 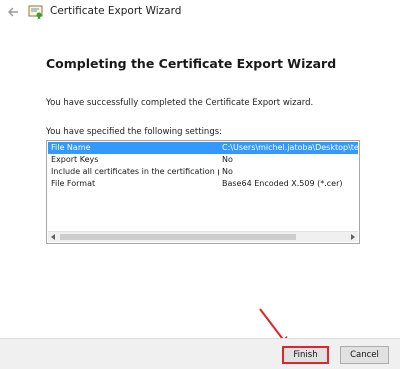 I want to click on window-title: Certificate Export Wizard, so click(x=116, y=11).